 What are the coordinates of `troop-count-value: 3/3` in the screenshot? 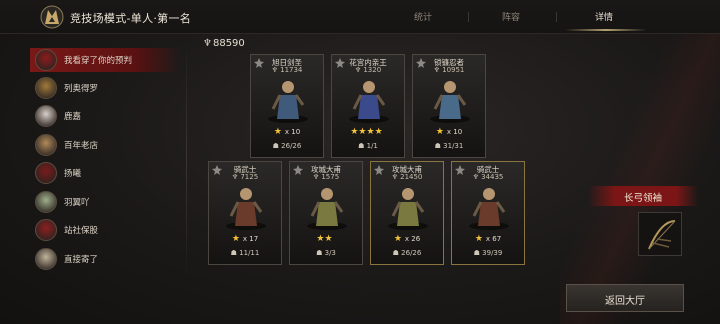 It's located at (330, 253).